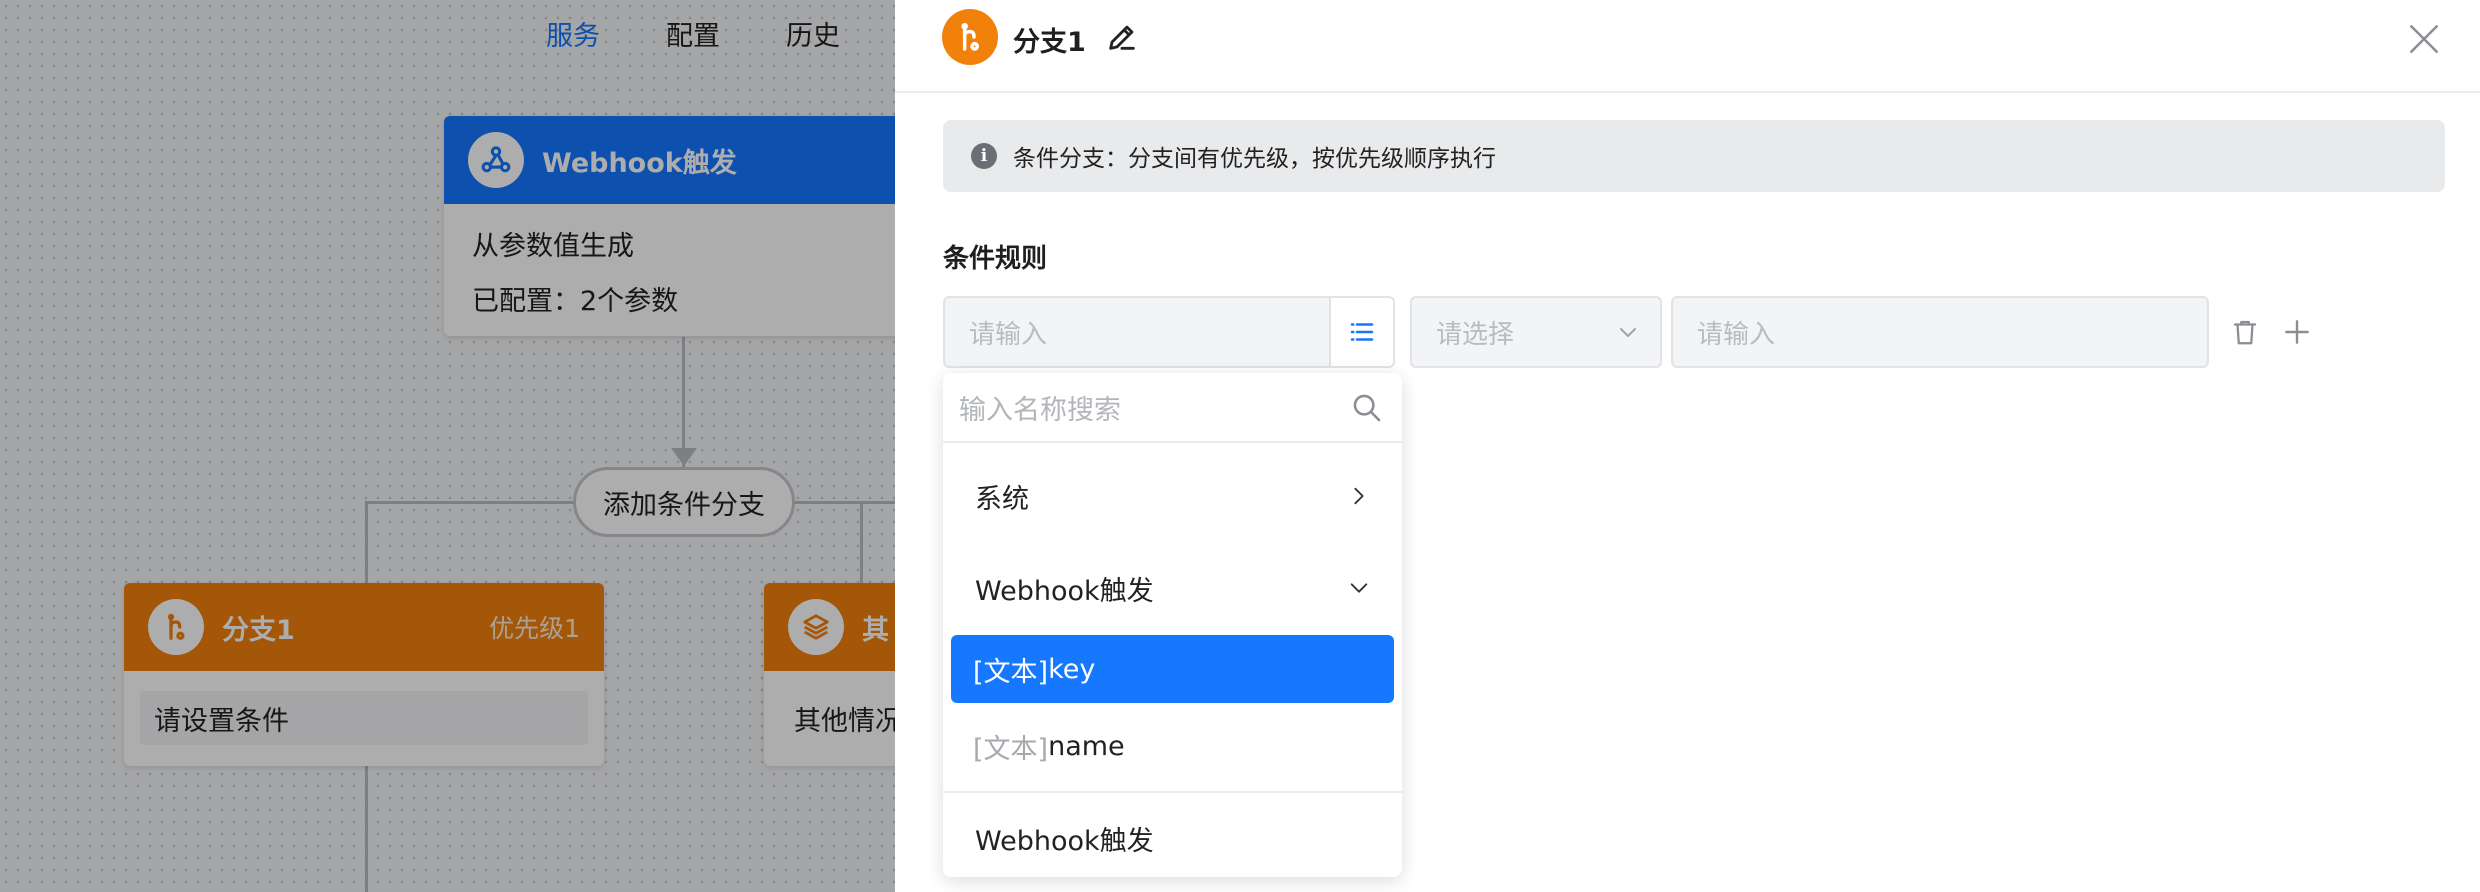  I want to click on branch-icon, so click(970, 37).